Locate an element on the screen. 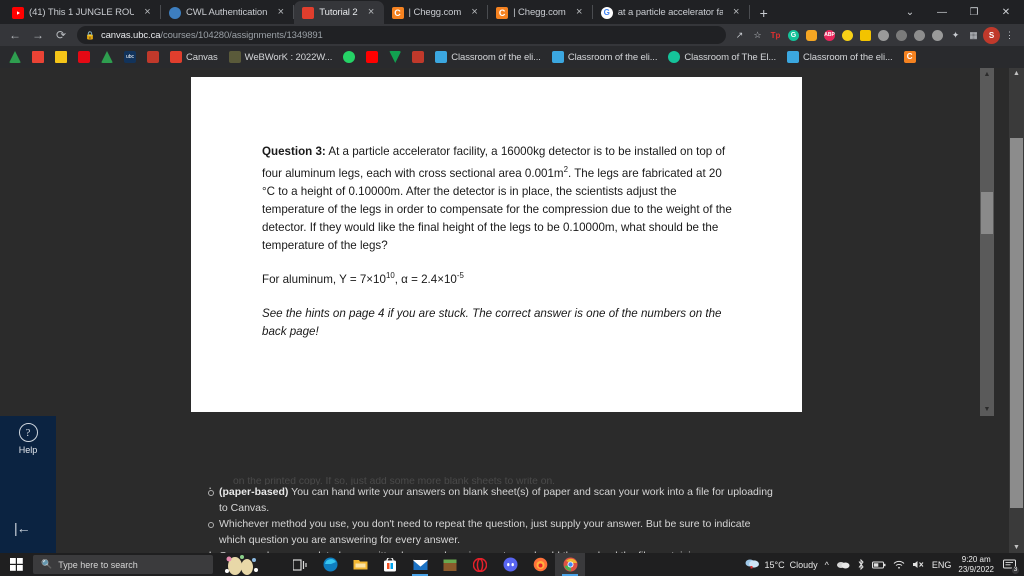 Image resolution: width=1024 pixels, height=576 pixels. opera-icon is located at coordinates (480, 564).